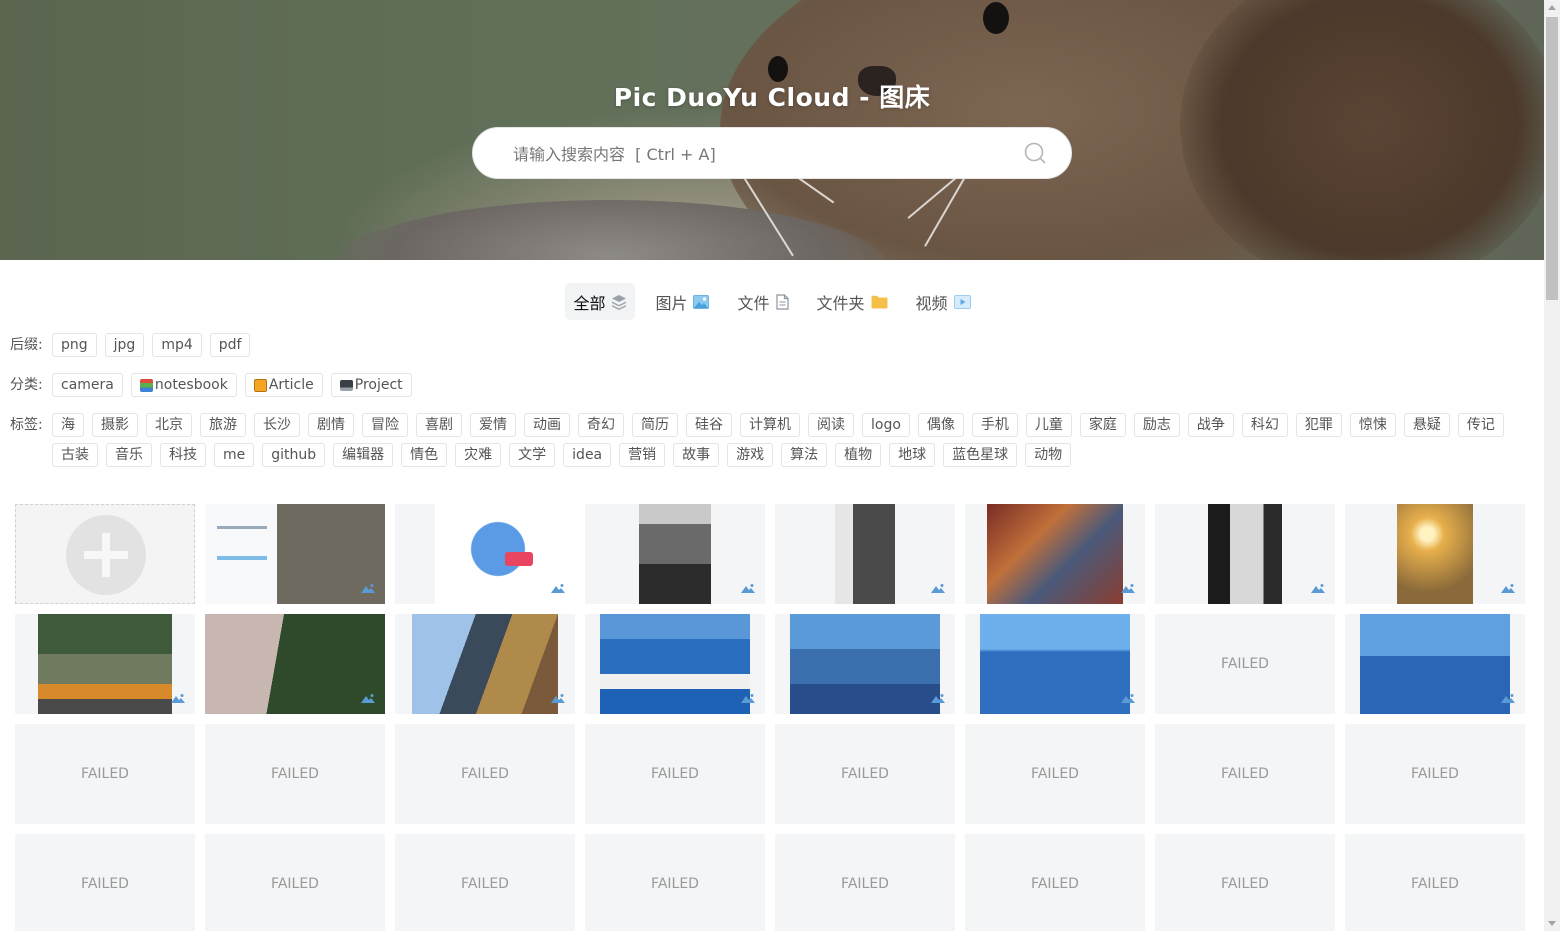 The image size is (1560, 931). What do you see at coordinates (770, 425) in the screenshot?
I see `tag-chip: 计算机` at bounding box center [770, 425].